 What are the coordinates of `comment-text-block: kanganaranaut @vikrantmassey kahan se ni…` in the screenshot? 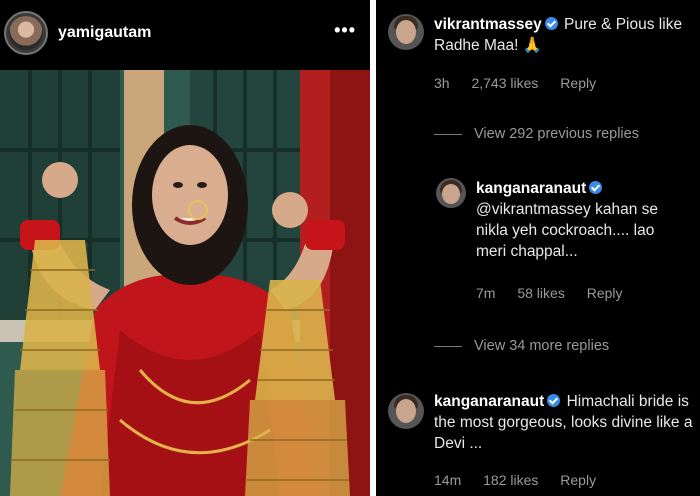 It's located at (582, 220).